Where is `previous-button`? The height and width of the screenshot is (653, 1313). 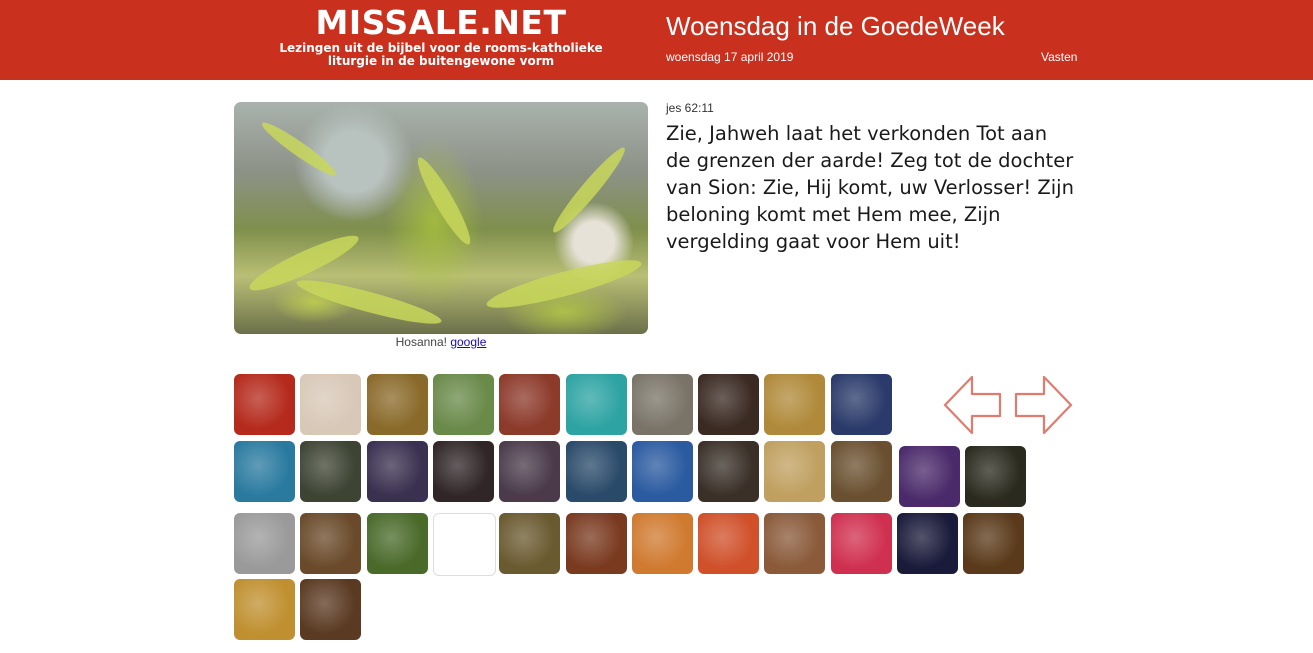
previous-button is located at coordinates (973, 405).